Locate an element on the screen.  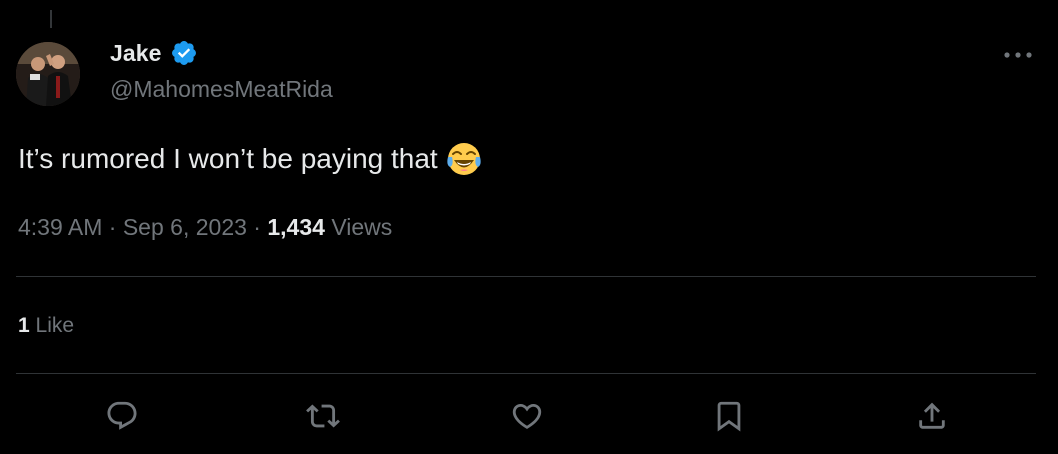
display-name: Jake is located at coordinates (136, 53).